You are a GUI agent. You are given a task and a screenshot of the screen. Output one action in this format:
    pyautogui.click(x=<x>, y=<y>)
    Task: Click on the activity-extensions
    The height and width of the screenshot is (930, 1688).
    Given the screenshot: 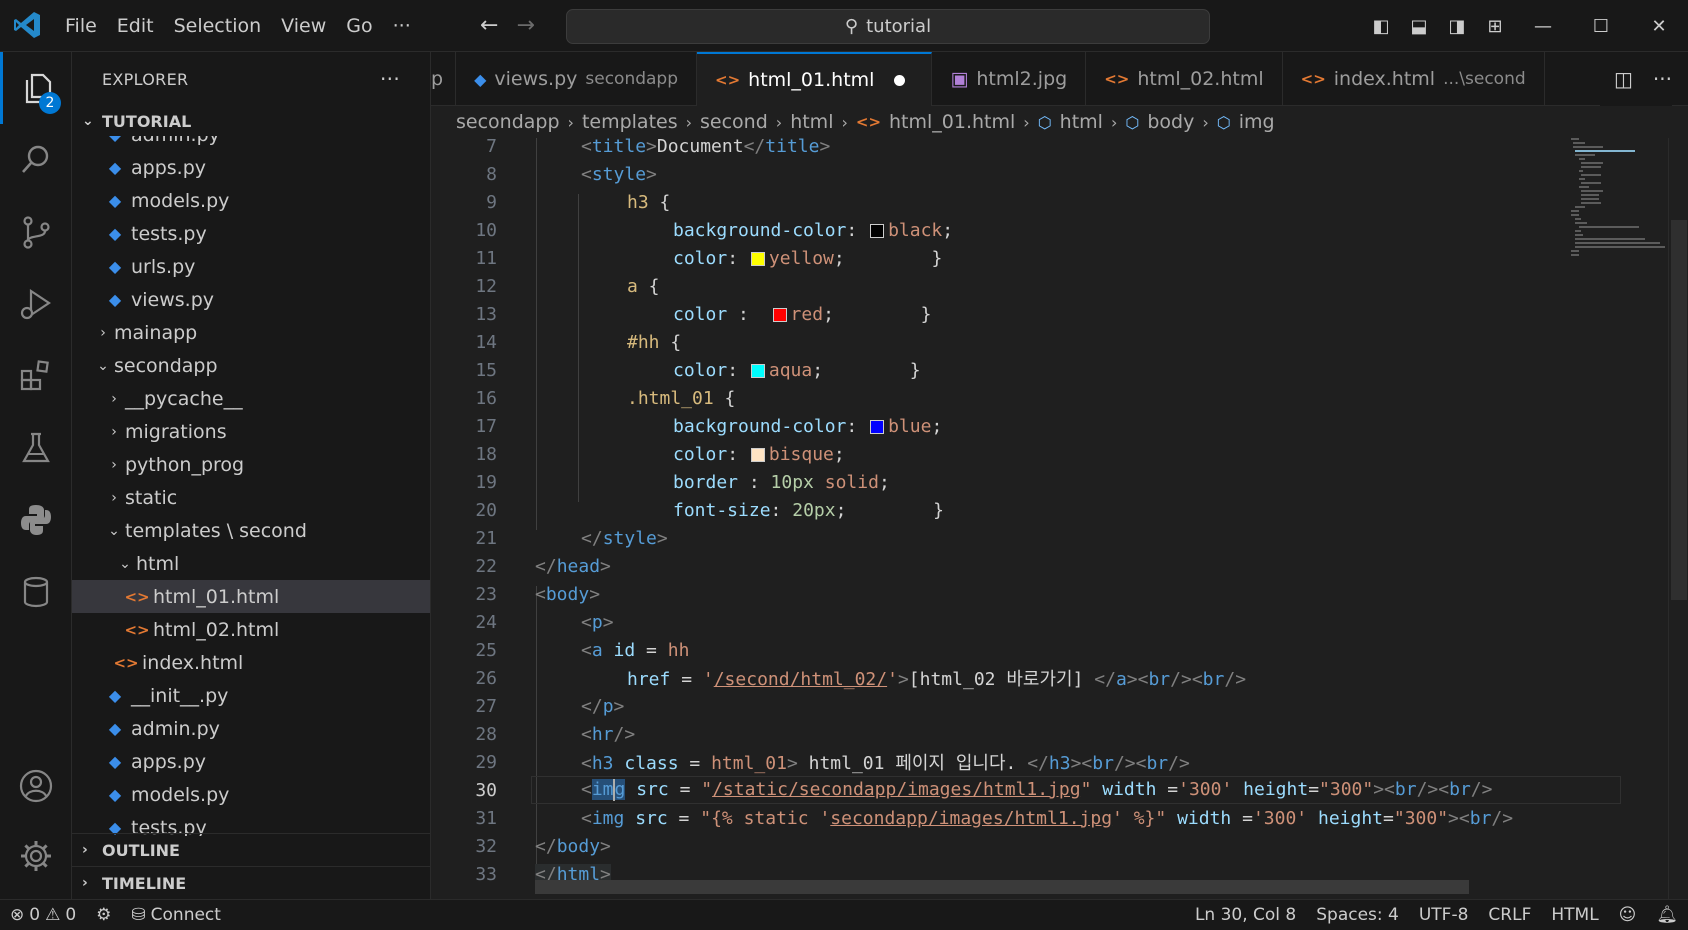 What is the action you would take?
    pyautogui.click(x=36, y=376)
    